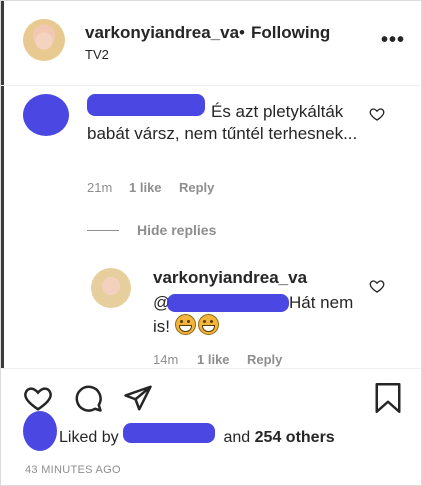 The image size is (422, 486). I want to click on reply-username: varkonyiandrea_va, so click(230, 278).